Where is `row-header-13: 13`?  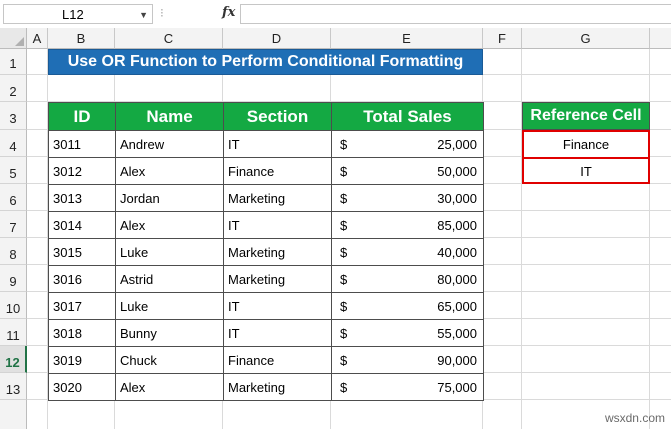
row-header-13: 13 is located at coordinates (13, 386).